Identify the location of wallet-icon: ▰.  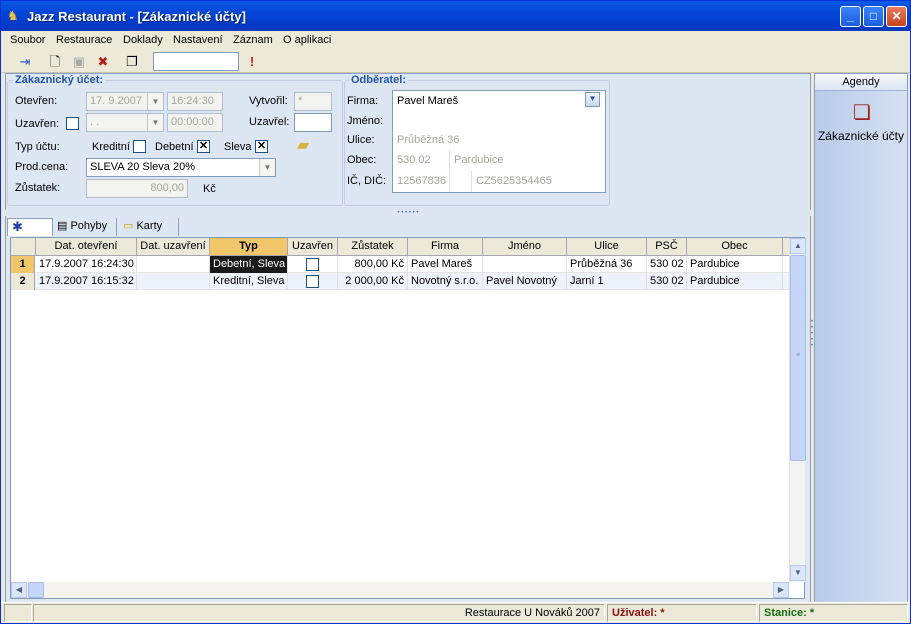
(314, 144).